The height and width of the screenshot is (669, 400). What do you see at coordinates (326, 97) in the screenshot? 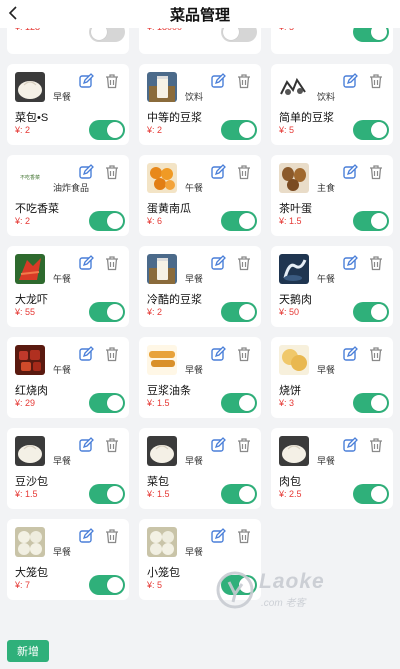
I see `dish-category: 饮料` at bounding box center [326, 97].